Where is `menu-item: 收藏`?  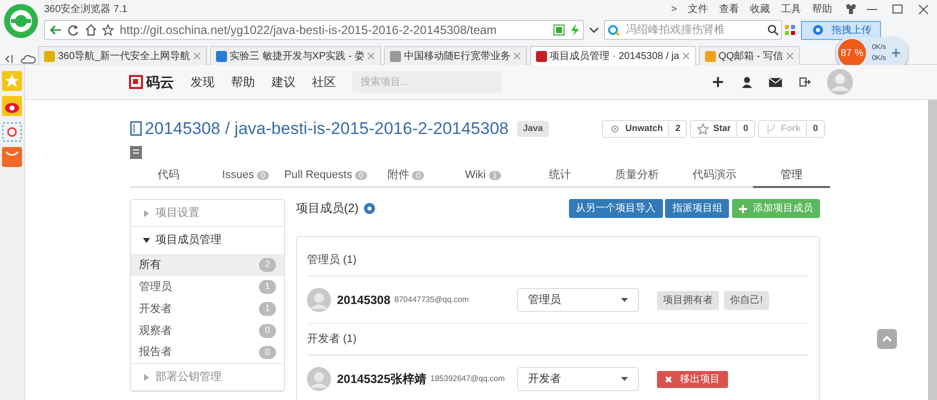 menu-item: 收藏 is located at coordinates (760, 9).